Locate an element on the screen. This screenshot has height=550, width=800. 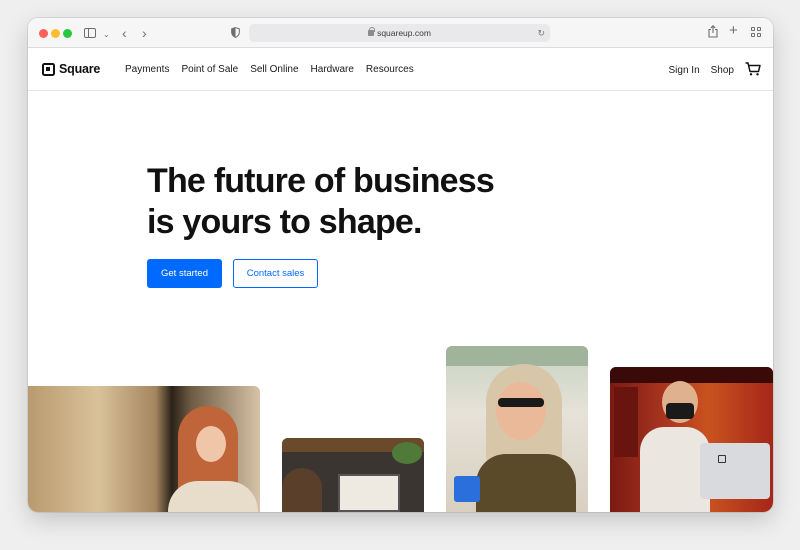
nav-link-payments: Payments is located at coordinates (147, 69).